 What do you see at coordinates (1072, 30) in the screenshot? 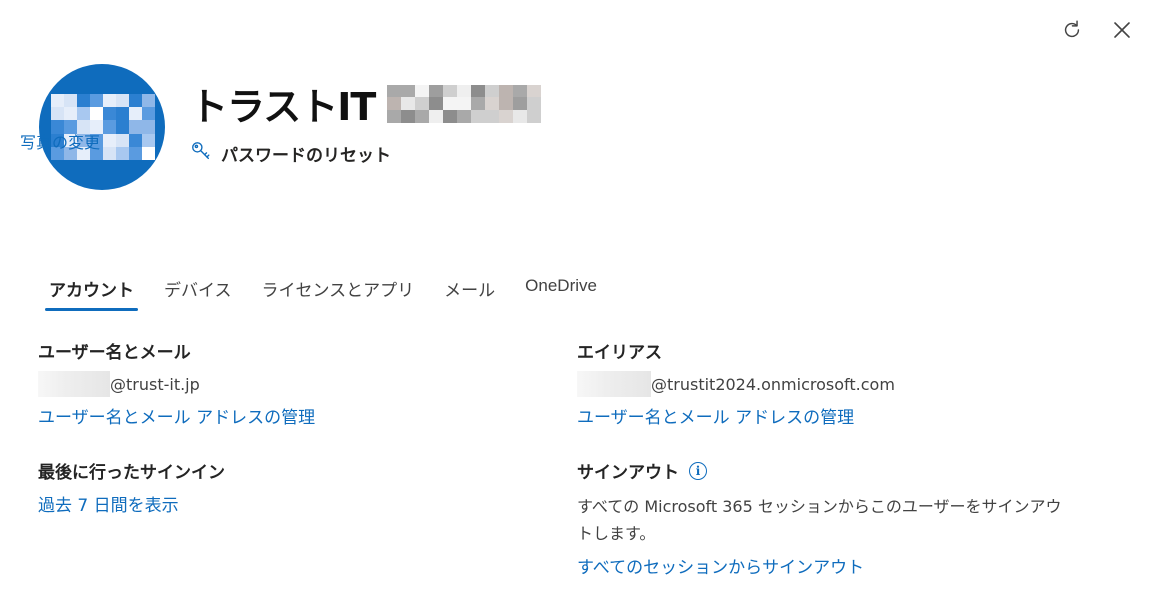
I see `refresh-icon` at bounding box center [1072, 30].